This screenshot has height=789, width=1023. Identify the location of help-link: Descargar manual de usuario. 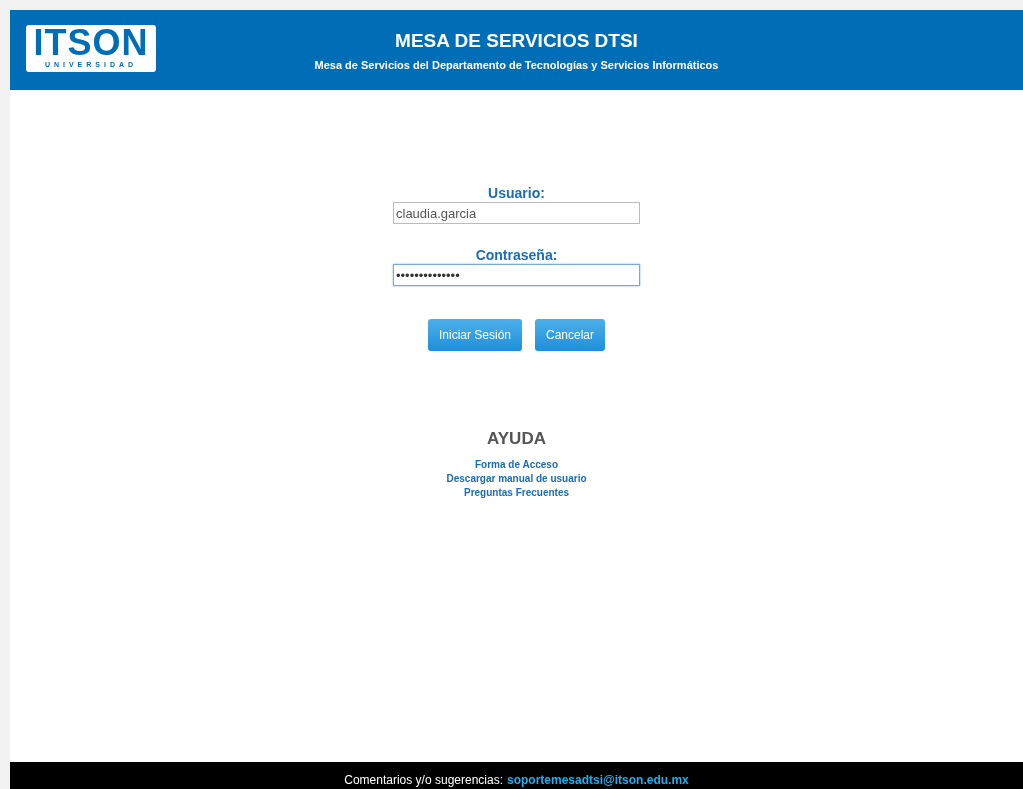
(516, 478).